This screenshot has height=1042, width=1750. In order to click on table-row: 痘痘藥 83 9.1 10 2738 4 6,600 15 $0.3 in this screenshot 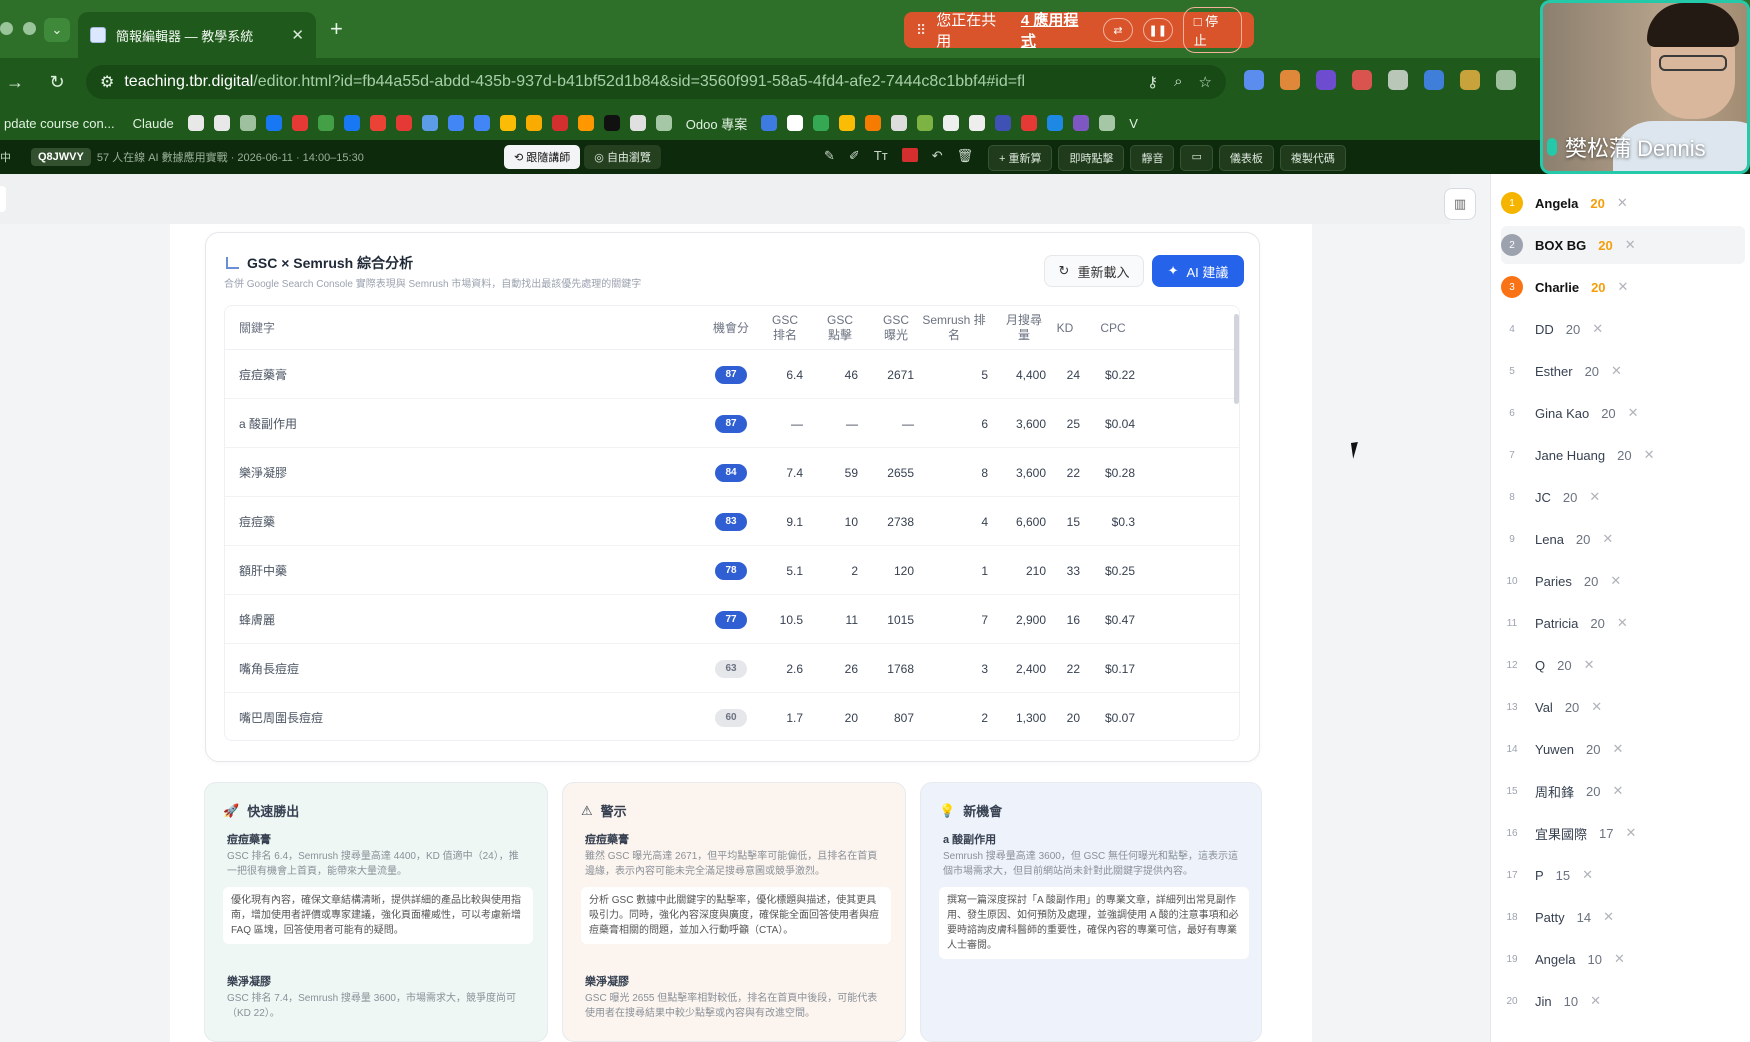, I will do `click(732, 521)`.